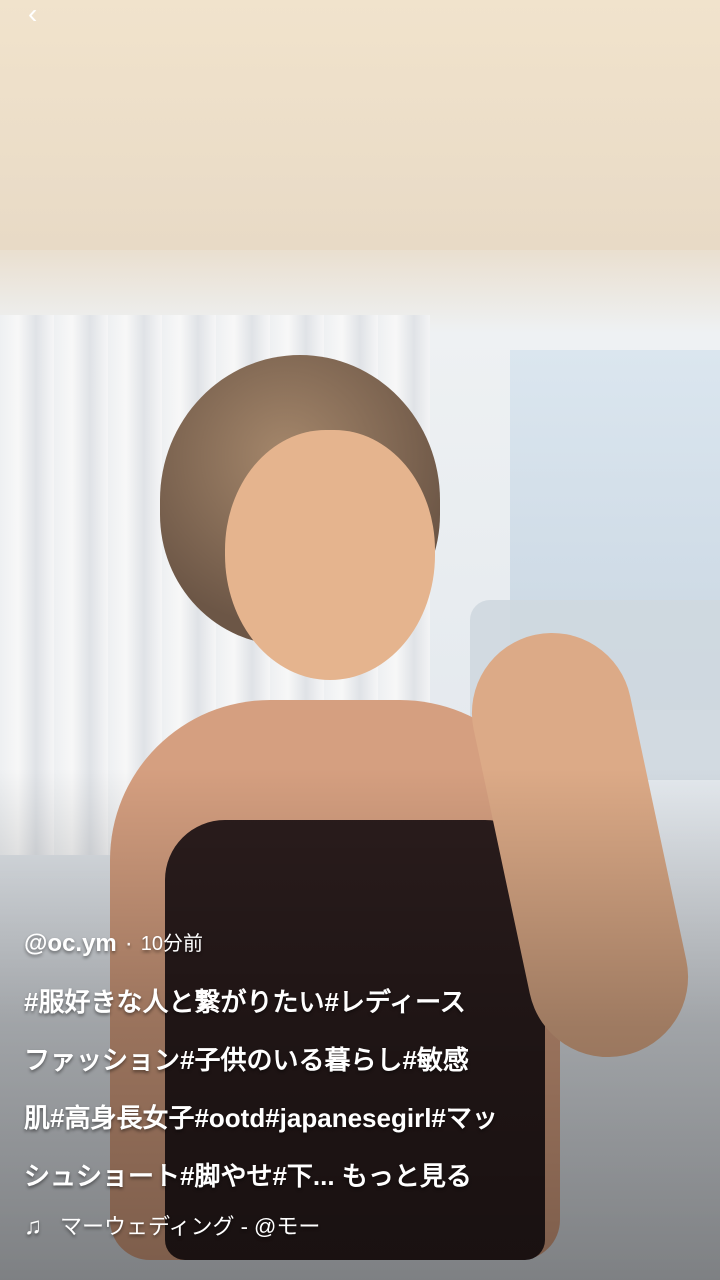 This screenshot has height=1280, width=720. I want to click on description-line: #服好きな人と繋がりたい#レディース, so click(245, 1001).